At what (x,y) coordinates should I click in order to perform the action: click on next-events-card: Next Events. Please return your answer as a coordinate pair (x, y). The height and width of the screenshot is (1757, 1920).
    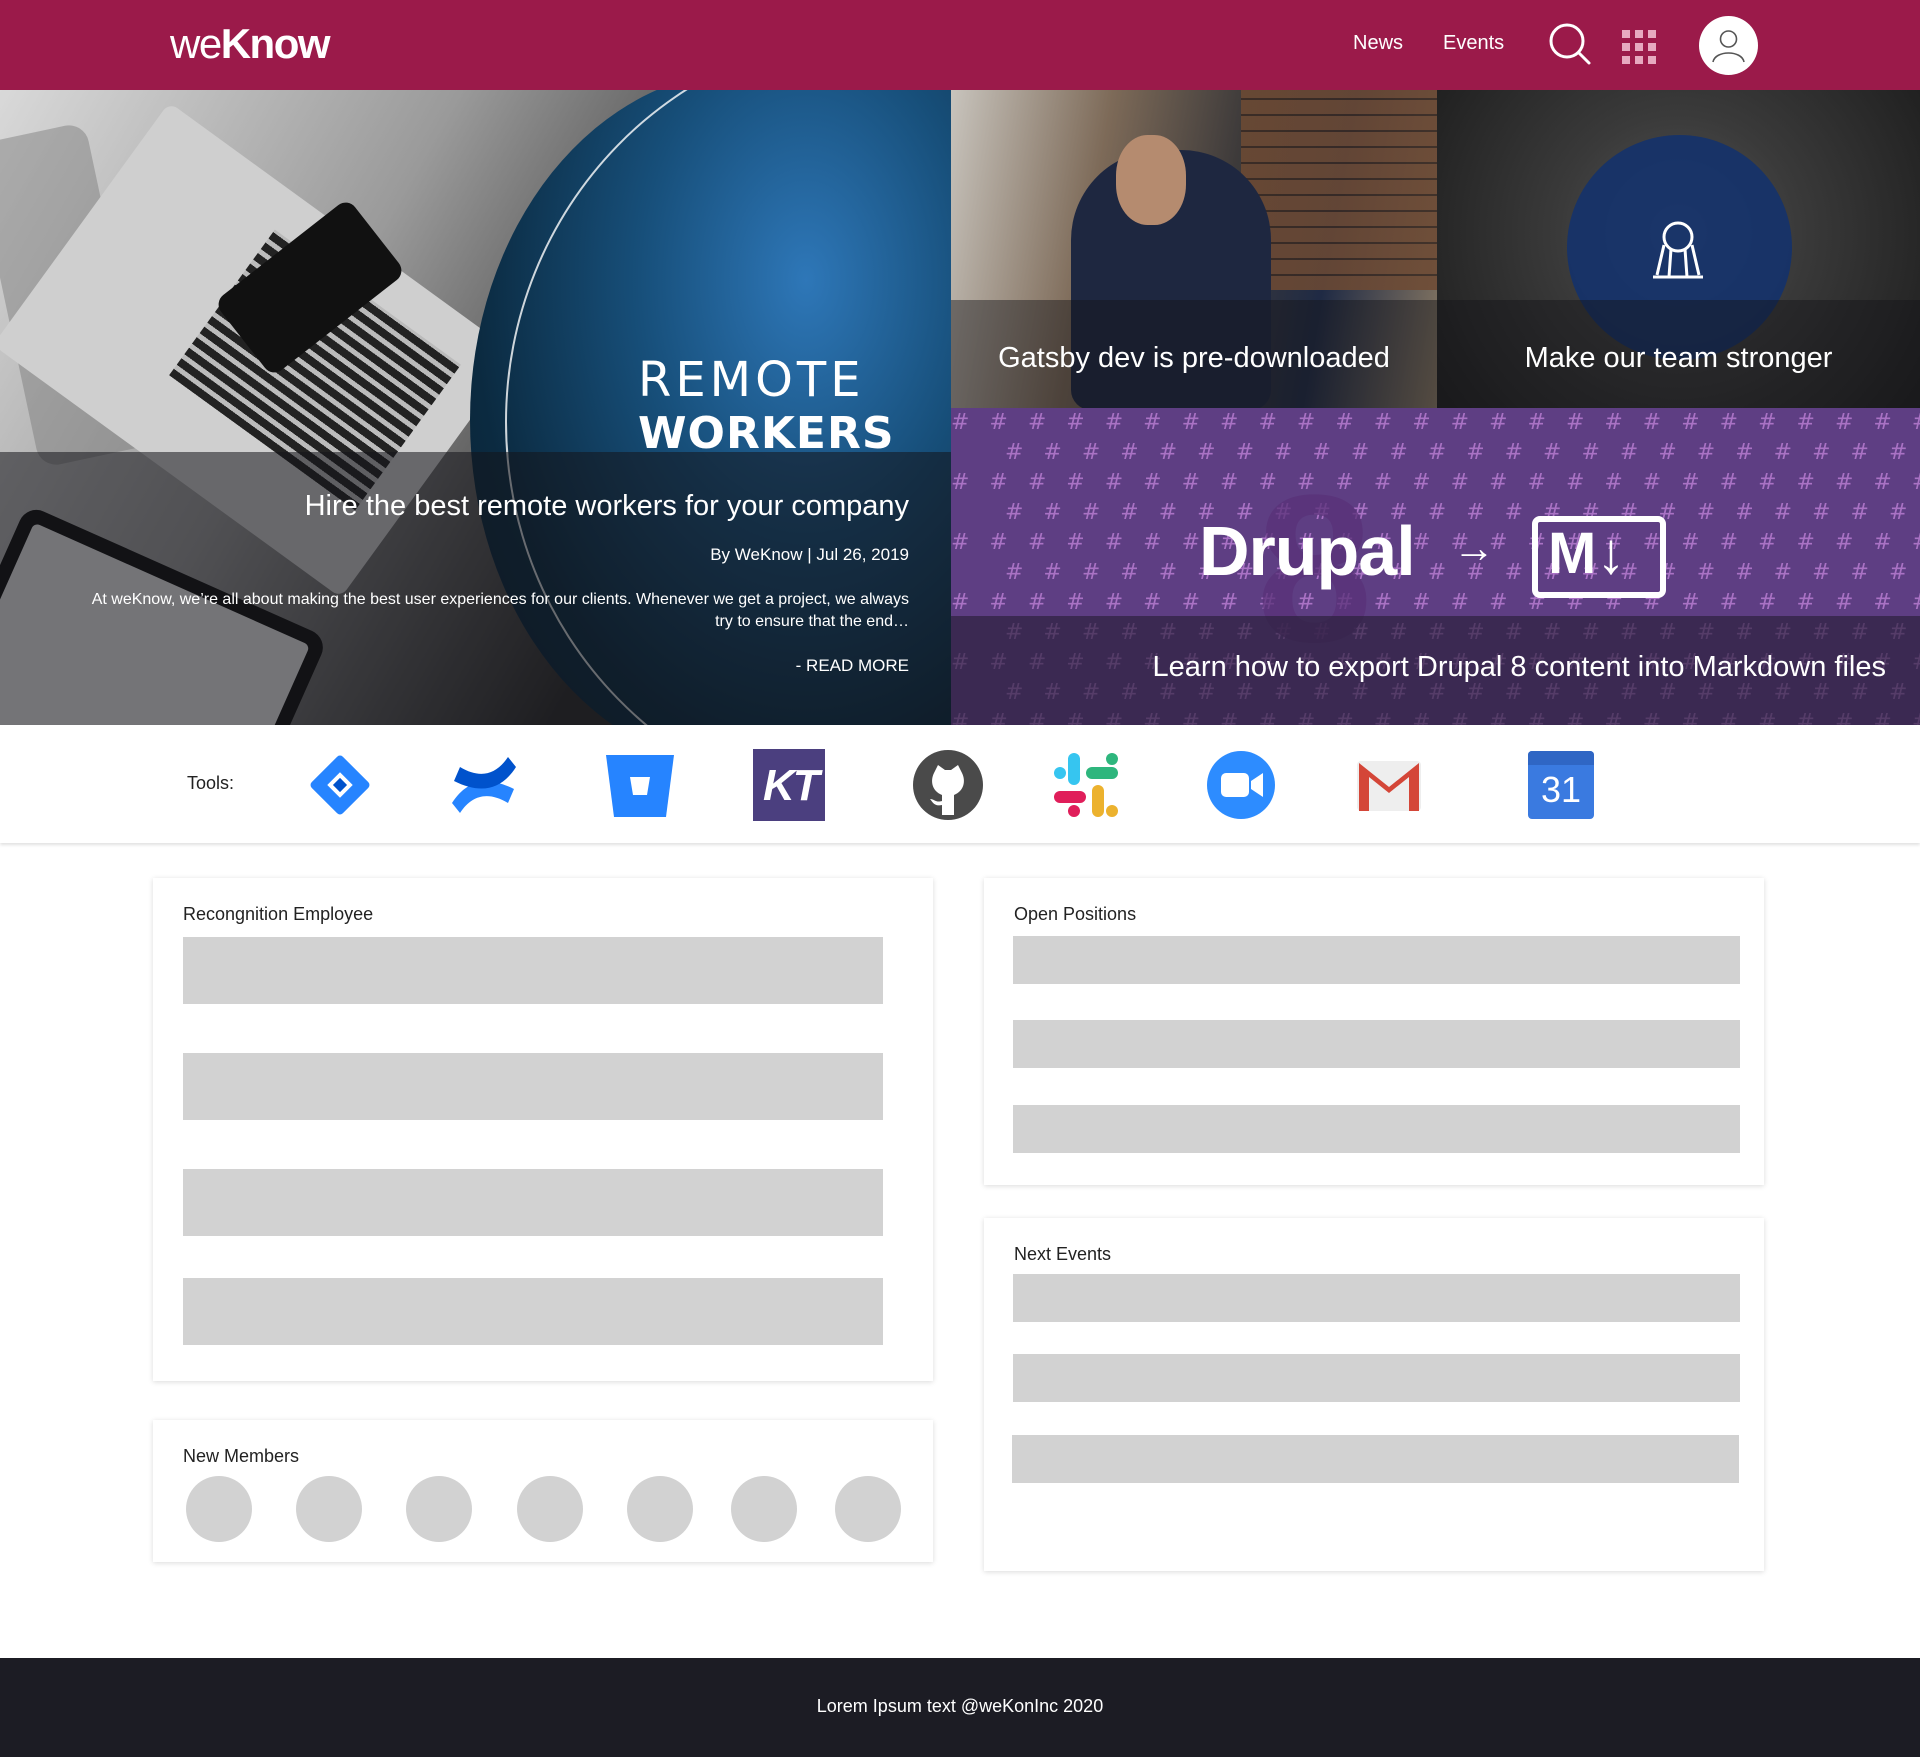
    Looking at the image, I should click on (1374, 1394).